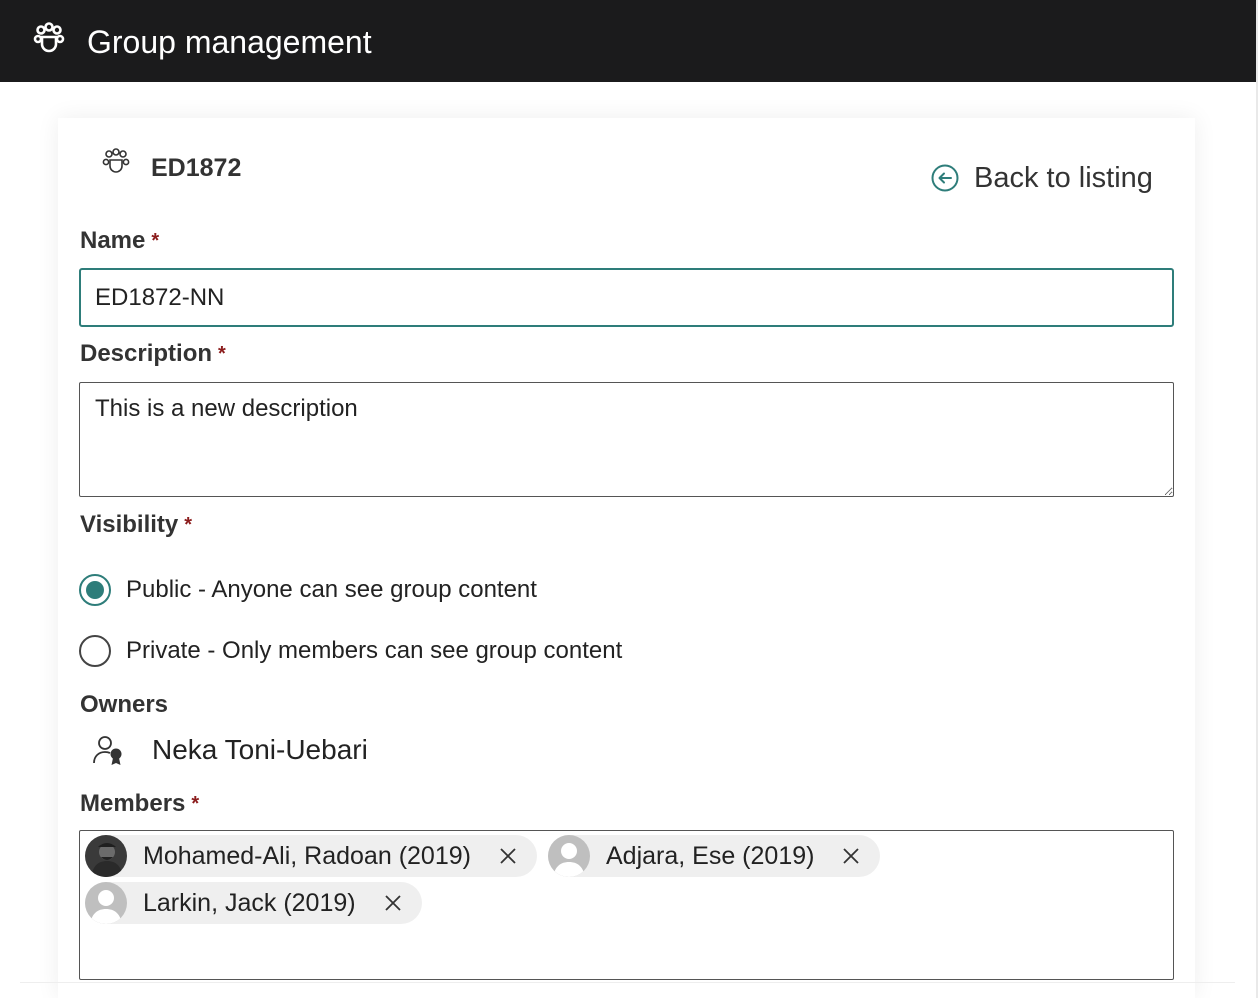 This screenshot has height=998, width=1258. I want to click on owner-badge-icon, so click(107, 750).